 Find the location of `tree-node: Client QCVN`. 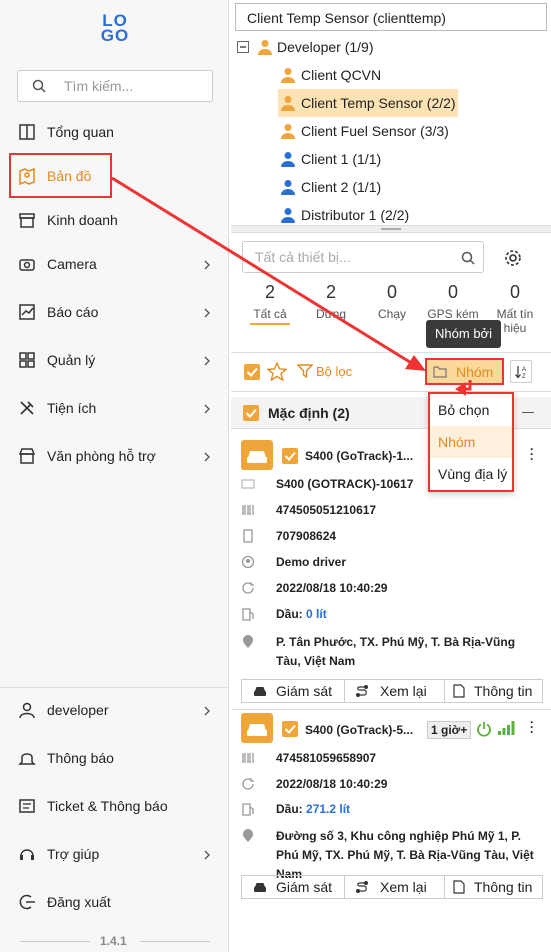

tree-node: Client QCVN is located at coordinates (378, 75).